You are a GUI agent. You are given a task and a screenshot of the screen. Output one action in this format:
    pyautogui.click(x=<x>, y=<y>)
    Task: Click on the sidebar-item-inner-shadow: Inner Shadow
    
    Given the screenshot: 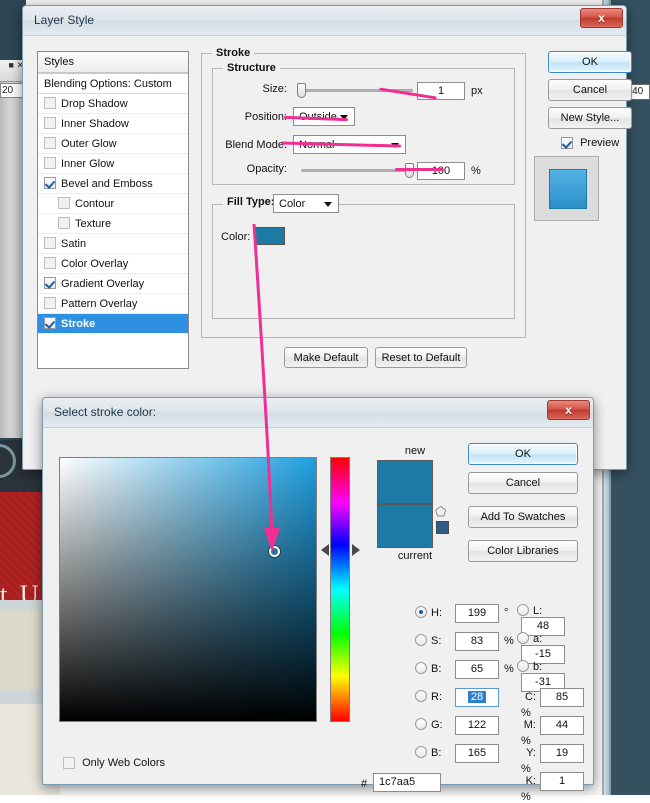 What is the action you would take?
    pyautogui.click(x=113, y=124)
    